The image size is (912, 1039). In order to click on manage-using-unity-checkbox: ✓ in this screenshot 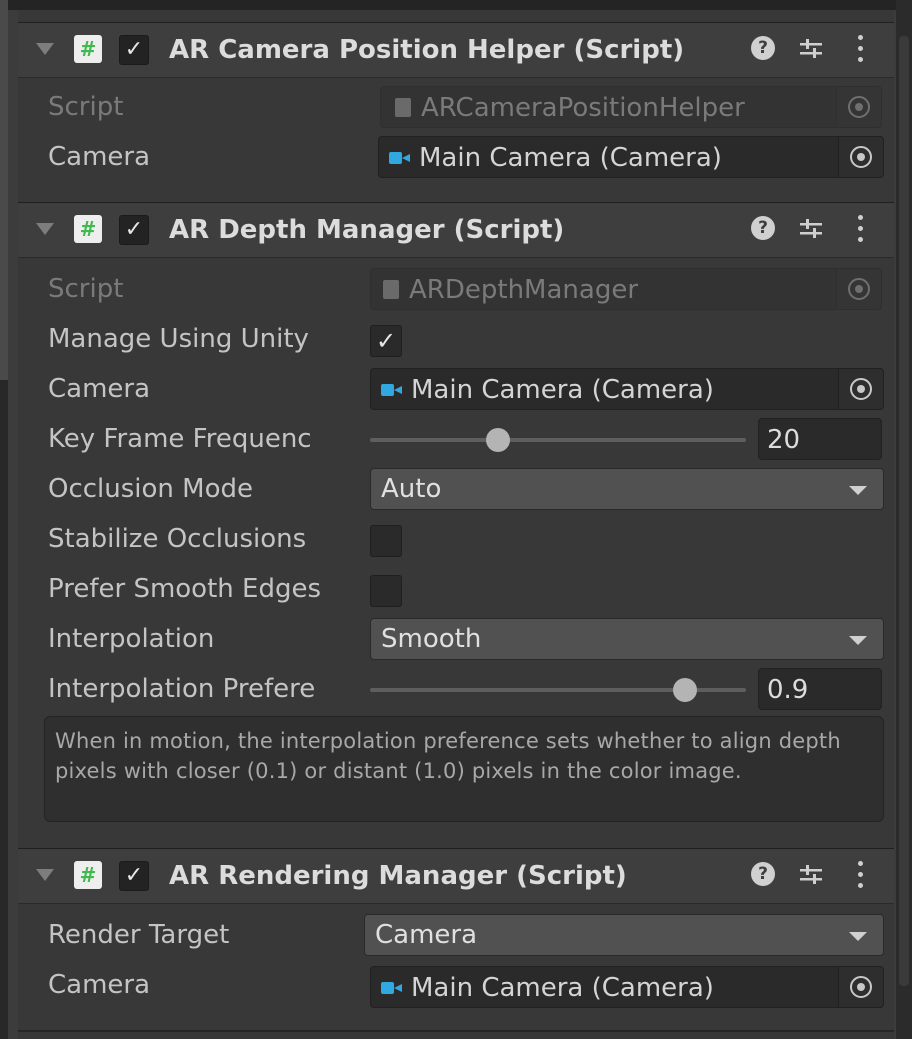, I will do `click(386, 341)`.